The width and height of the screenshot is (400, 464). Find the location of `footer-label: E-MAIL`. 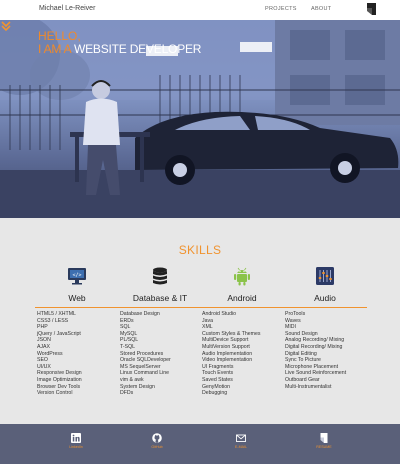

footer-label: E-MAIL is located at coordinates (241, 447).